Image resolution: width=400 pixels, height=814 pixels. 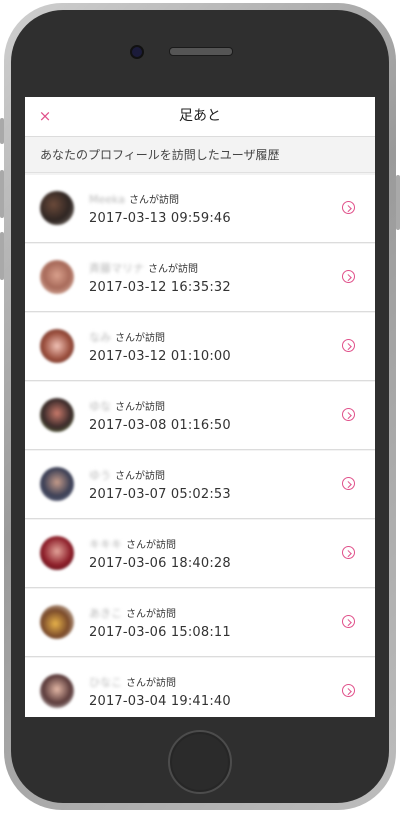 What do you see at coordinates (200, 278) in the screenshot?
I see `visitor-row: 斉藤マリナ さんが訪問 2017-03-12 16:35:32` at bounding box center [200, 278].